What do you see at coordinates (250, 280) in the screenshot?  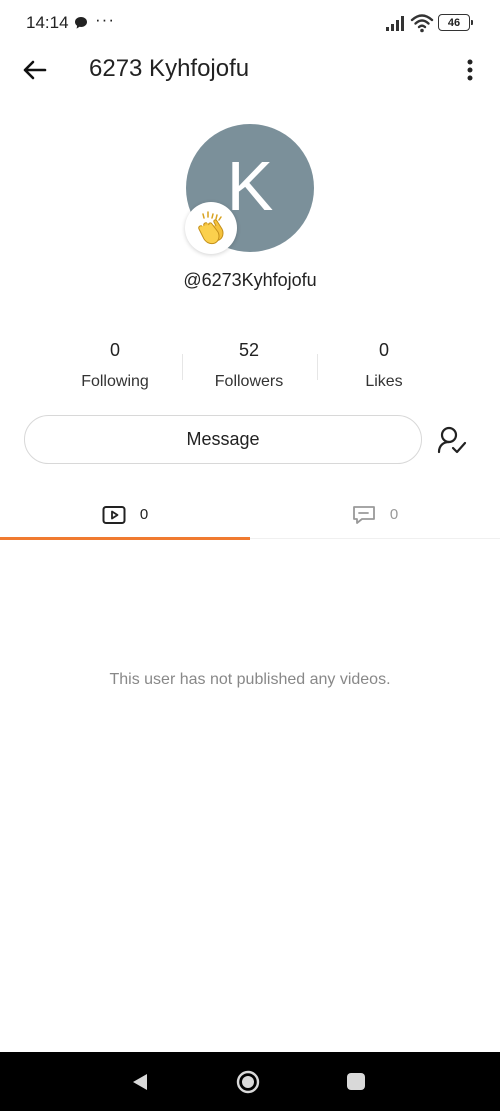 I see `user-handle: @6273Kyhfojofu` at bounding box center [250, 280].